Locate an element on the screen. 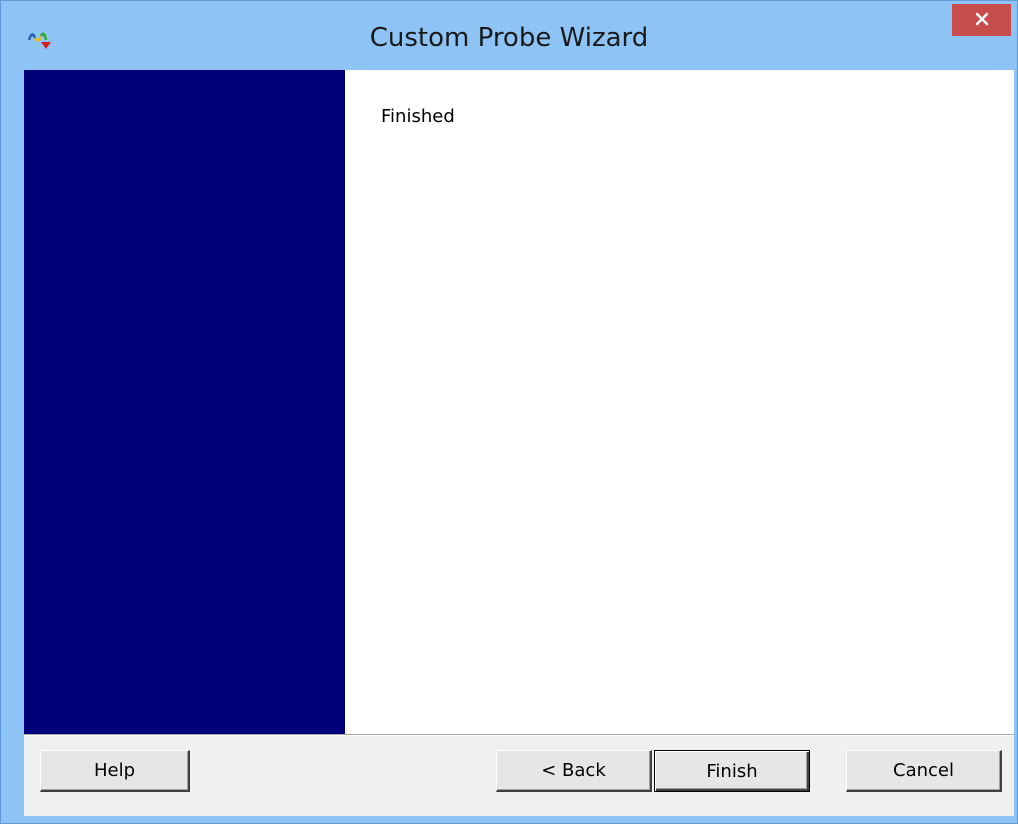  title-bar: Custom Probe Wizard is located at coordinates (509, 35).